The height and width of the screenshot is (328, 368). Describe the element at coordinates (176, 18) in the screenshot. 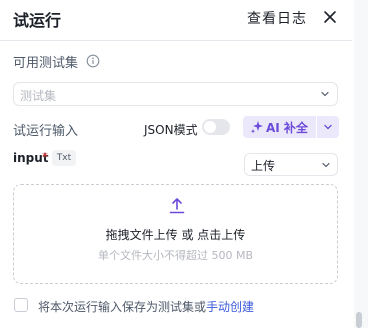

I see `panel-header: 试运行 查看日志` at that location.